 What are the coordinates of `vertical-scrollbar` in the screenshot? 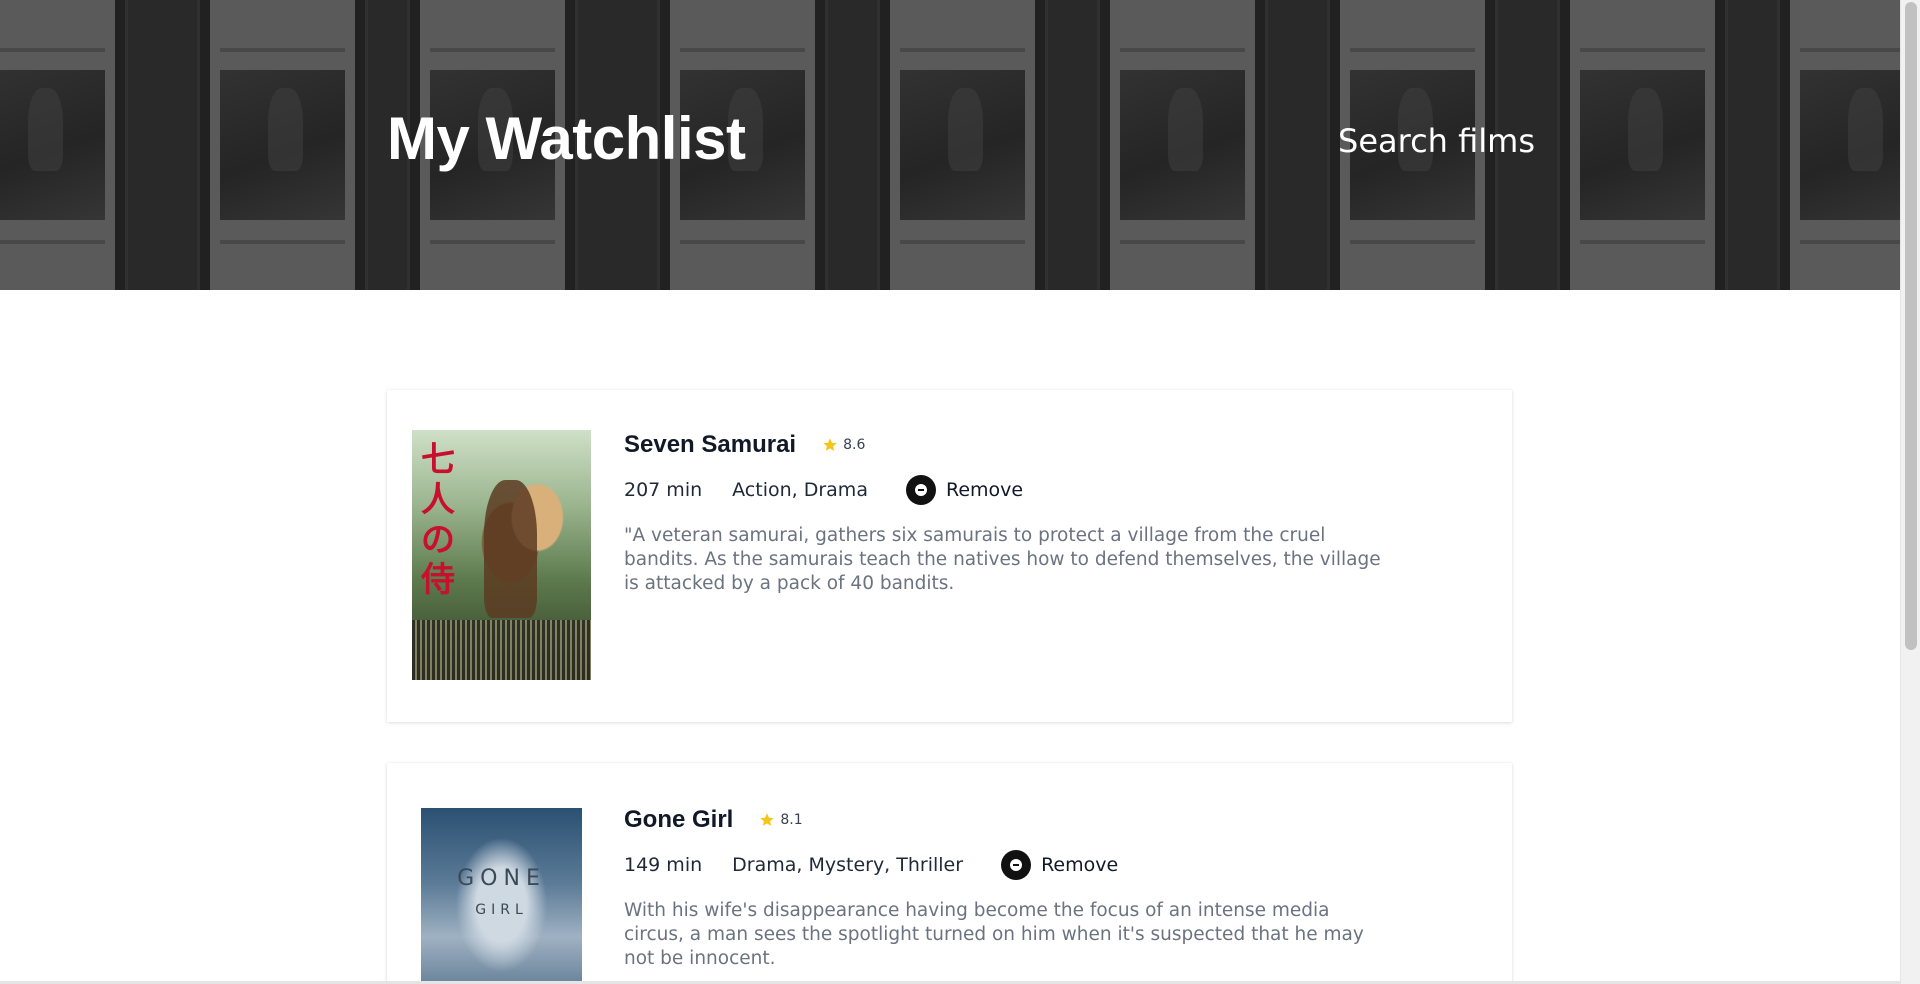 It's located at (1910, 492).